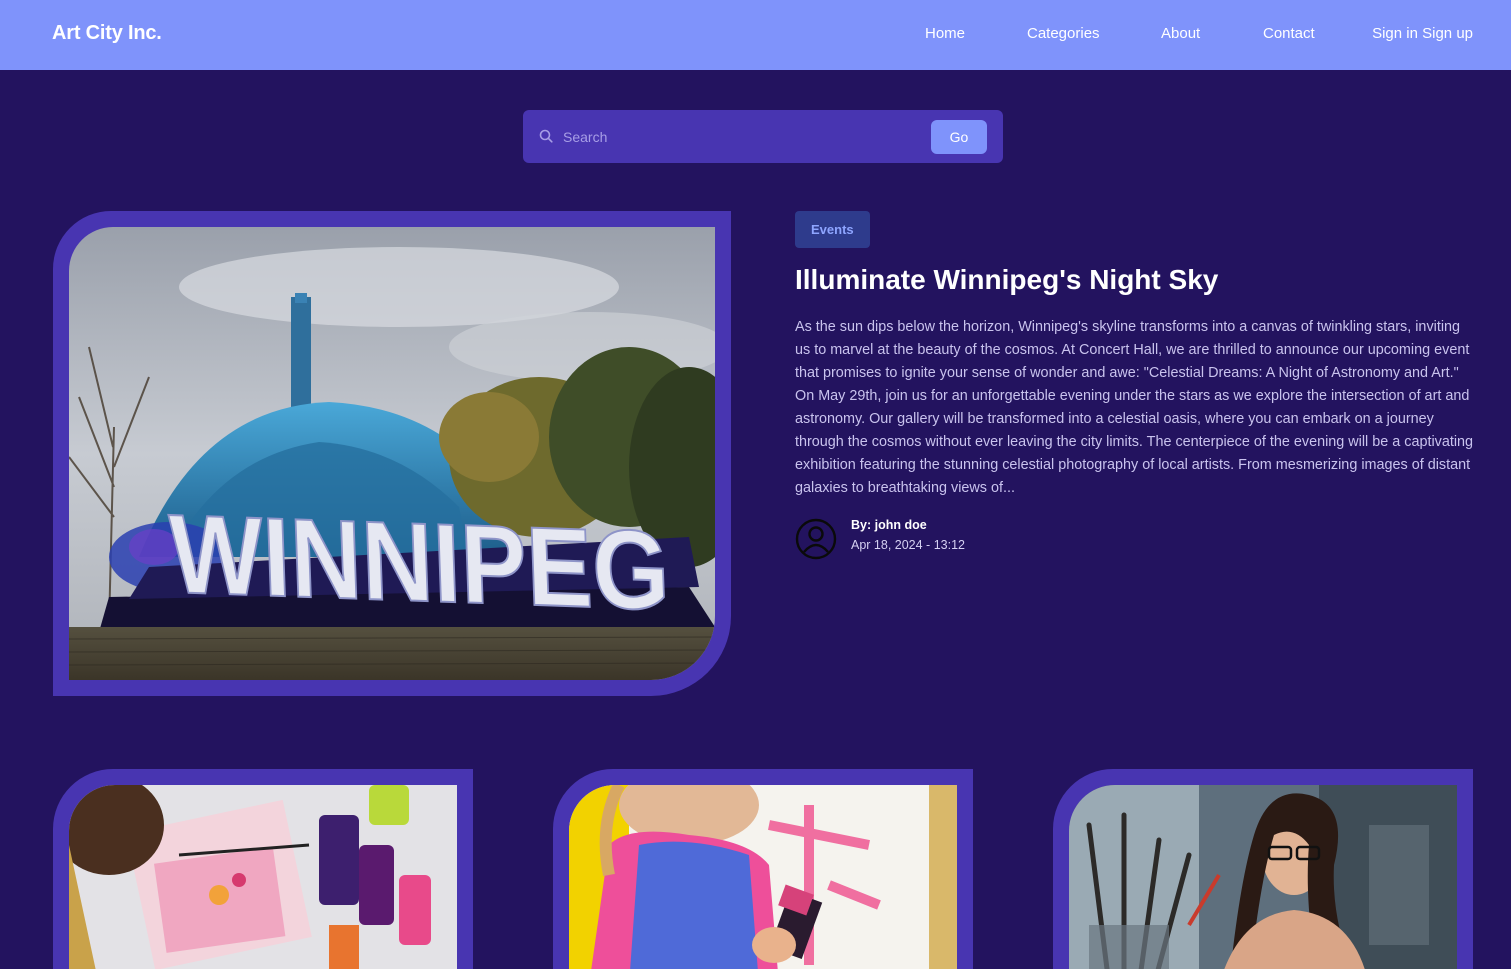  I want to click on nav-about: About, so click(1180, 33).